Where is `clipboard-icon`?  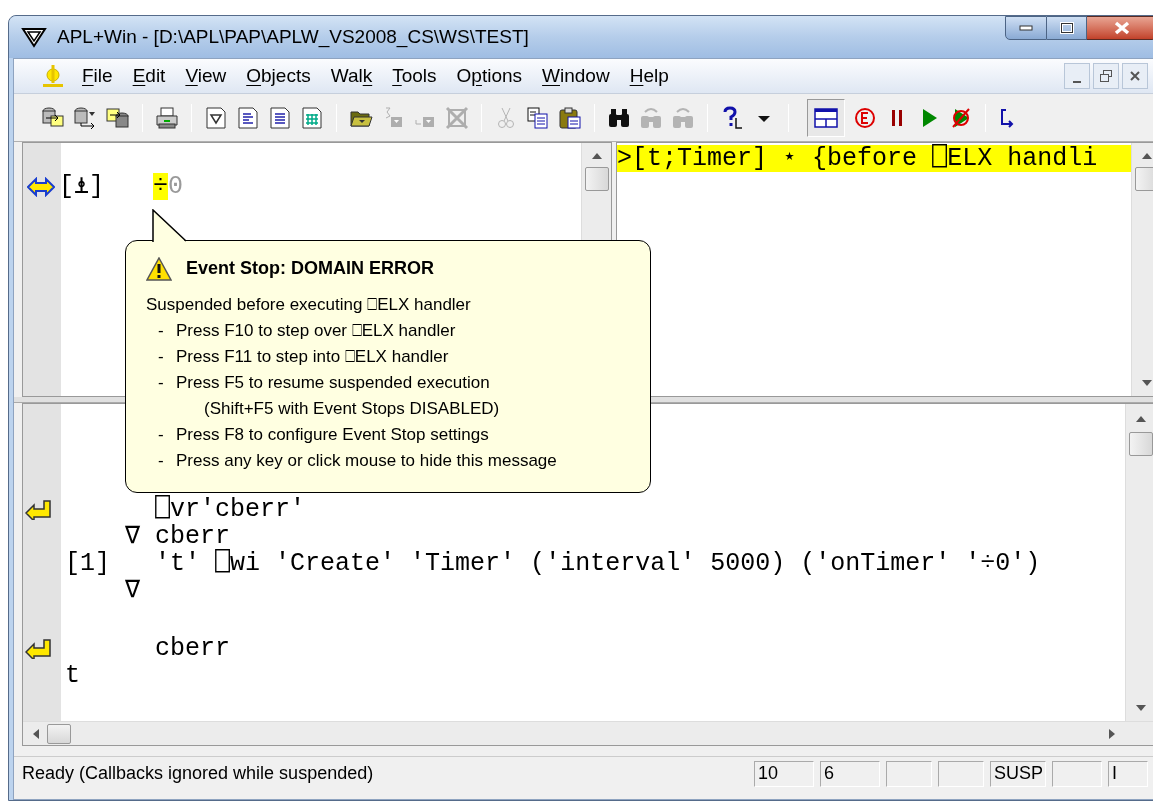
clipboard-icon is located at coordinates (570, 117).